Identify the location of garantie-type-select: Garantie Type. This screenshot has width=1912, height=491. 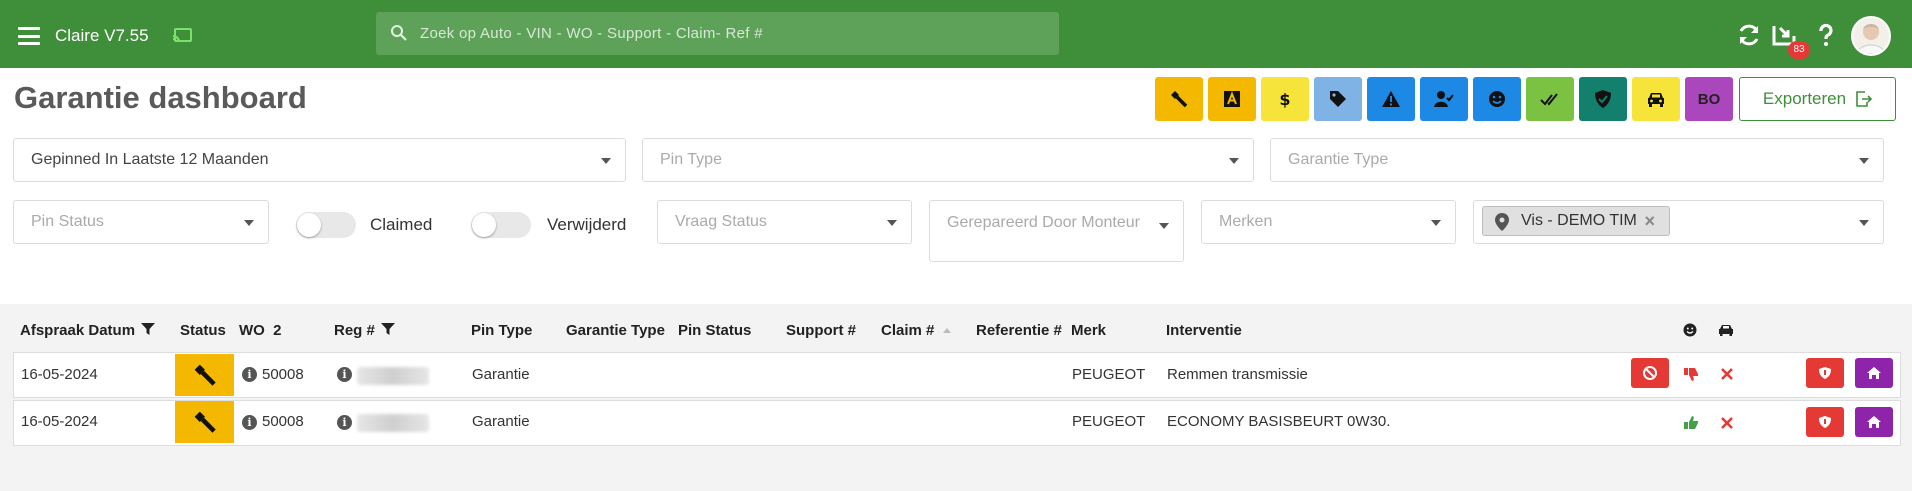
(1577, 160).